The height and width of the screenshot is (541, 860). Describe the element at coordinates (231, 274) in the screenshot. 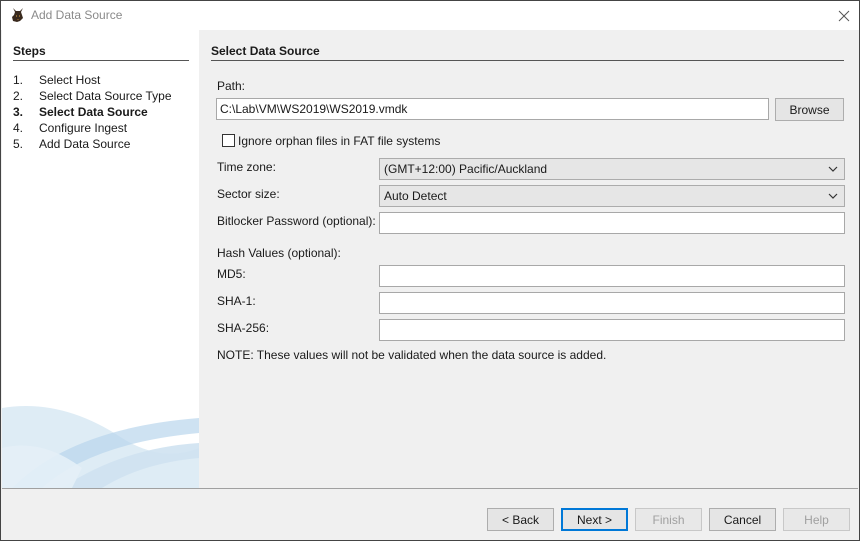

I see `md5-label: MD5:` at that location.